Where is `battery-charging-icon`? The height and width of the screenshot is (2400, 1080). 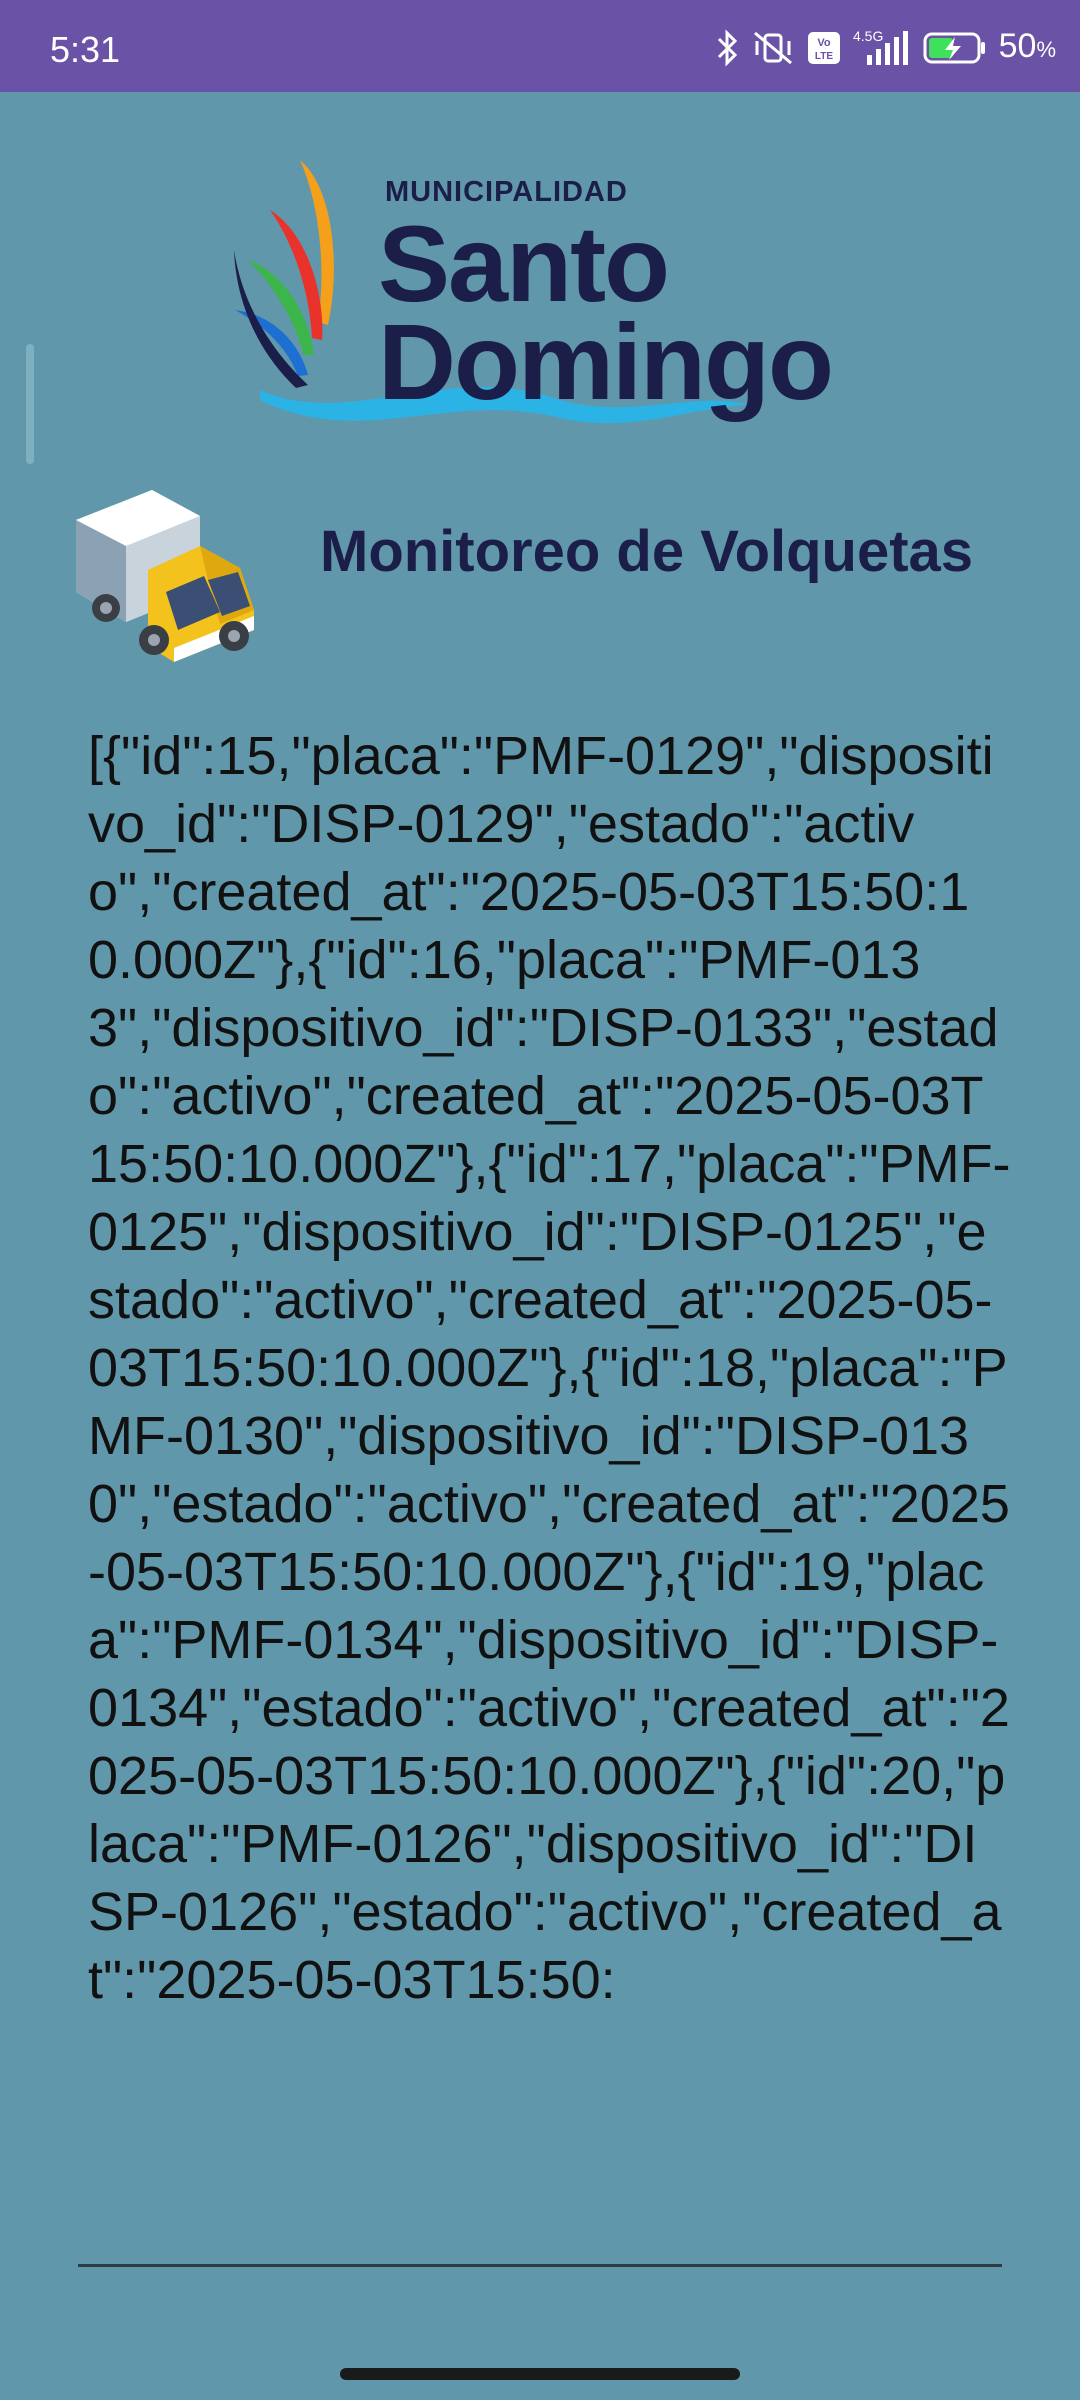
battery-charging-icon is located at coordinates (955, 48).